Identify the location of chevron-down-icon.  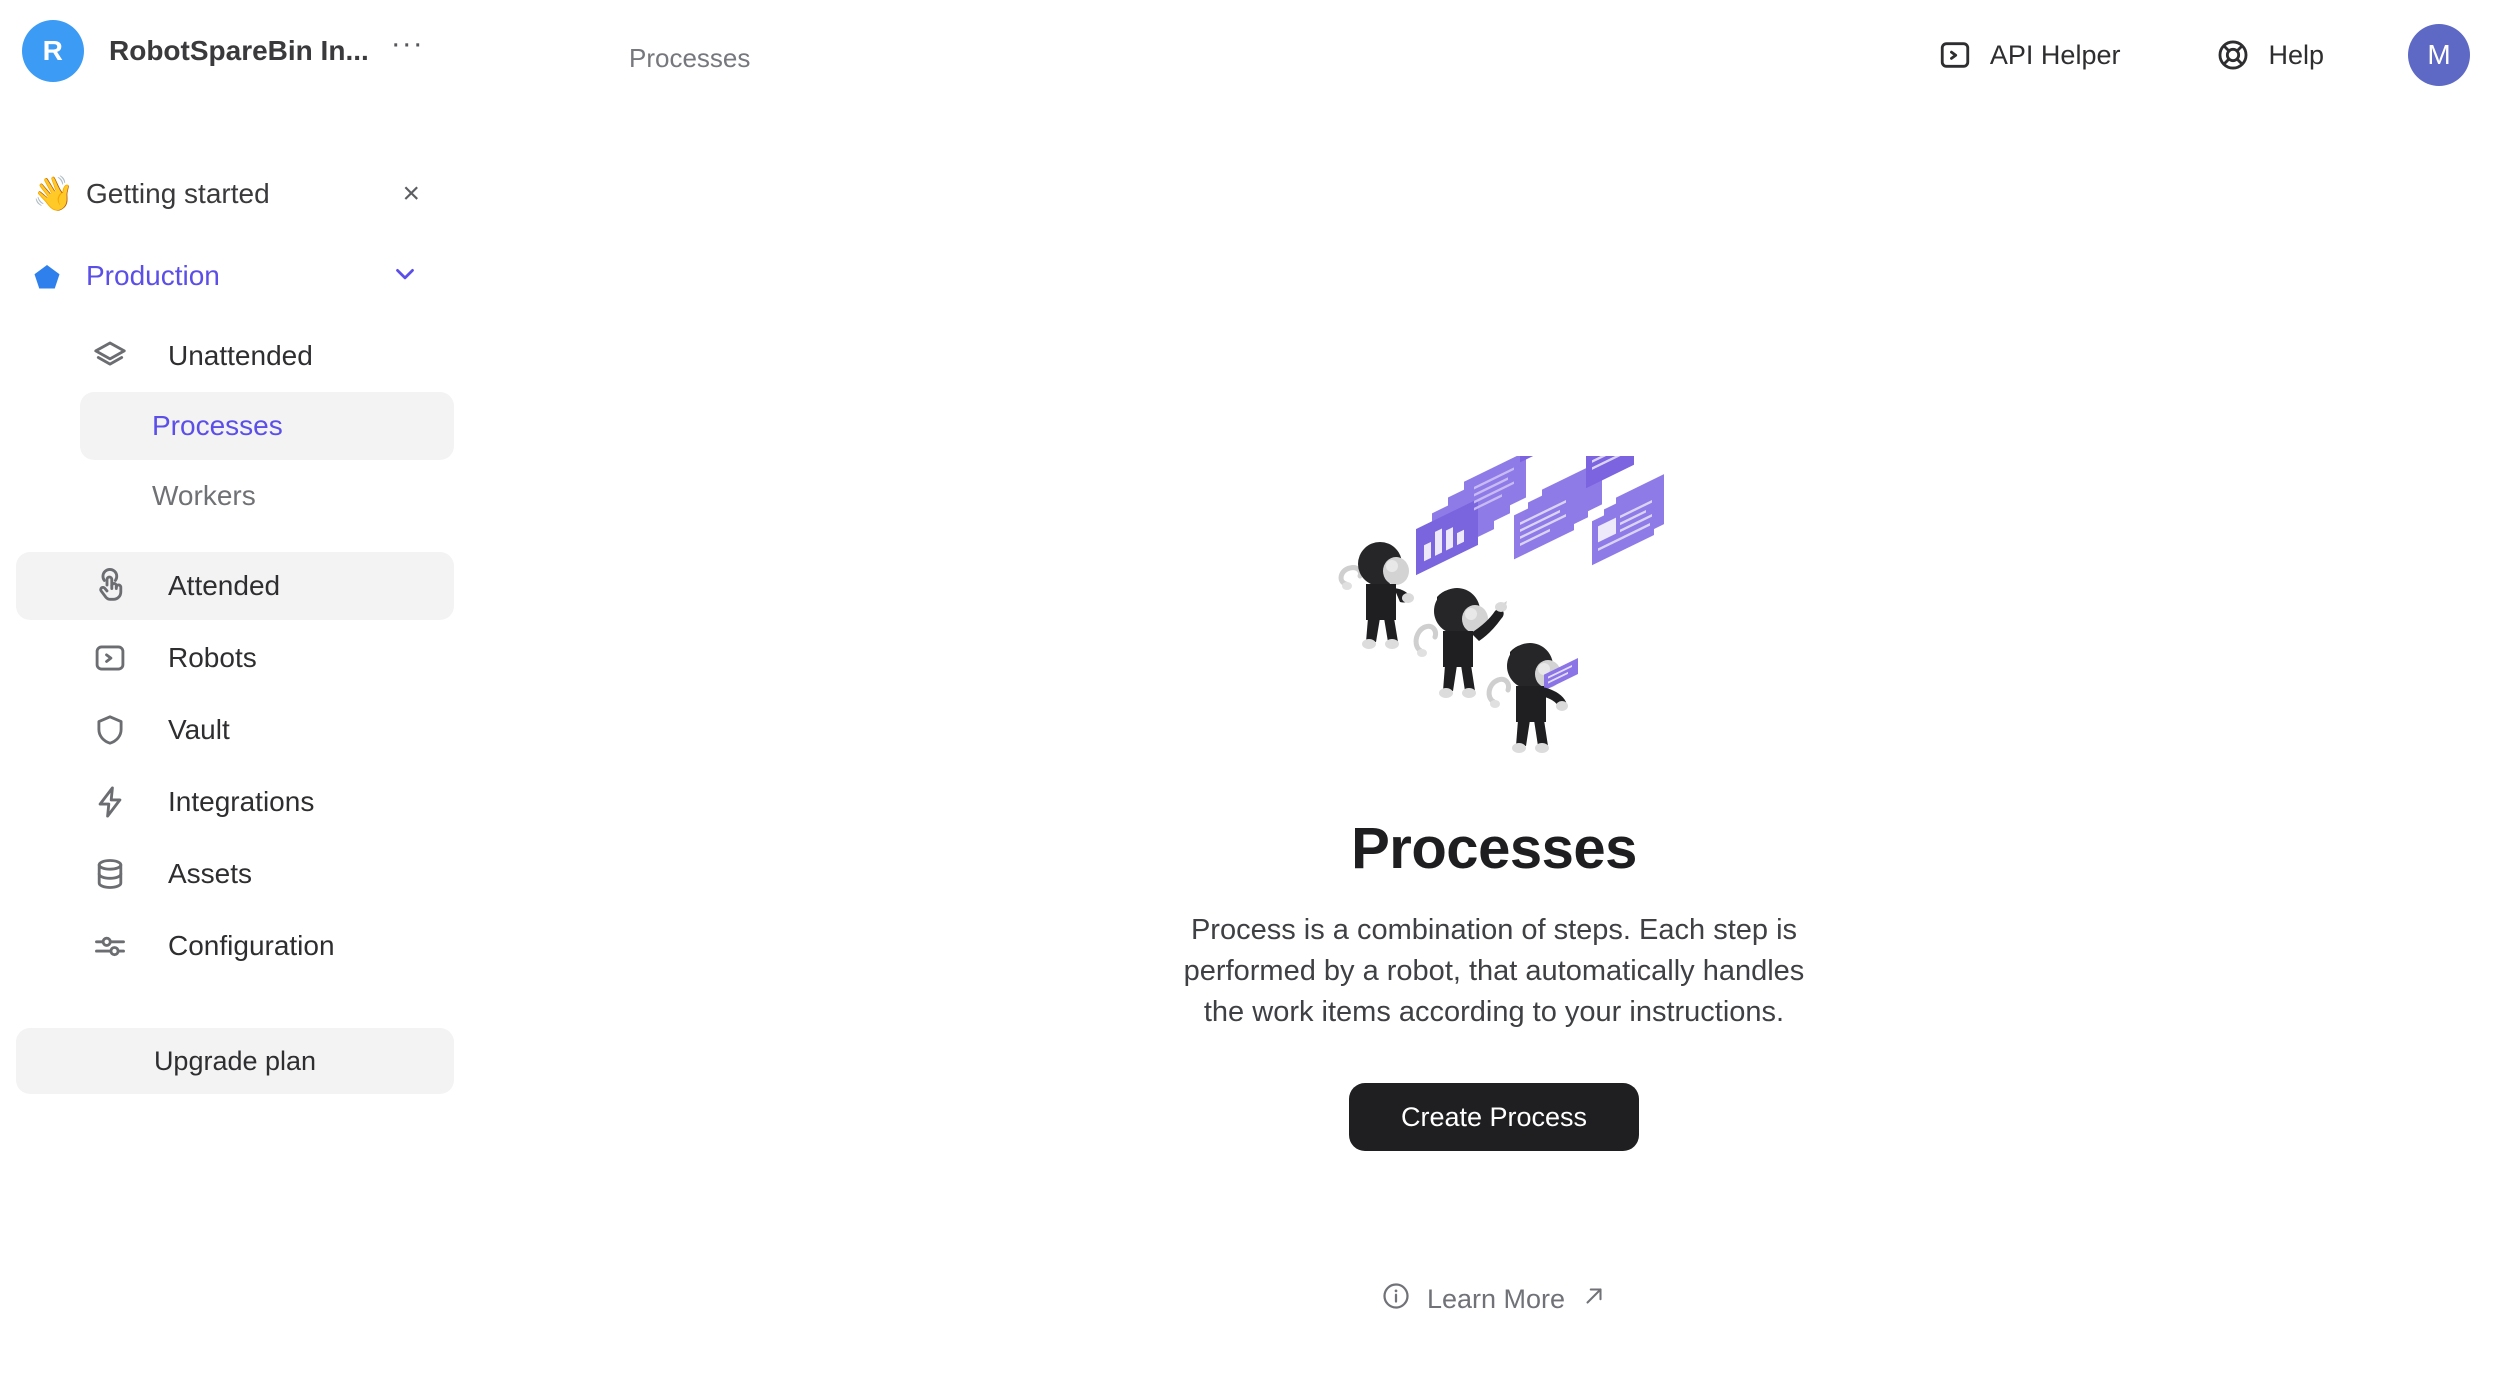
(405, 276).